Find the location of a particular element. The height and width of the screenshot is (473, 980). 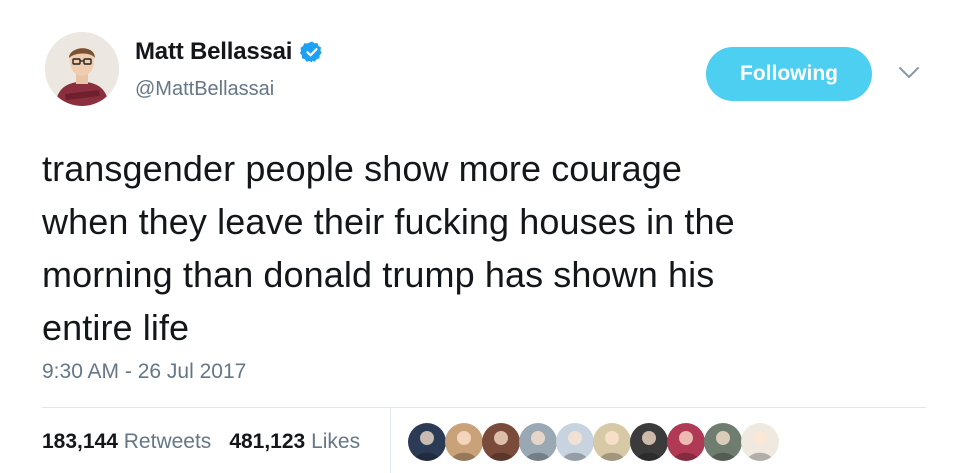

following-button: Following is located at coordinates (789, 74).